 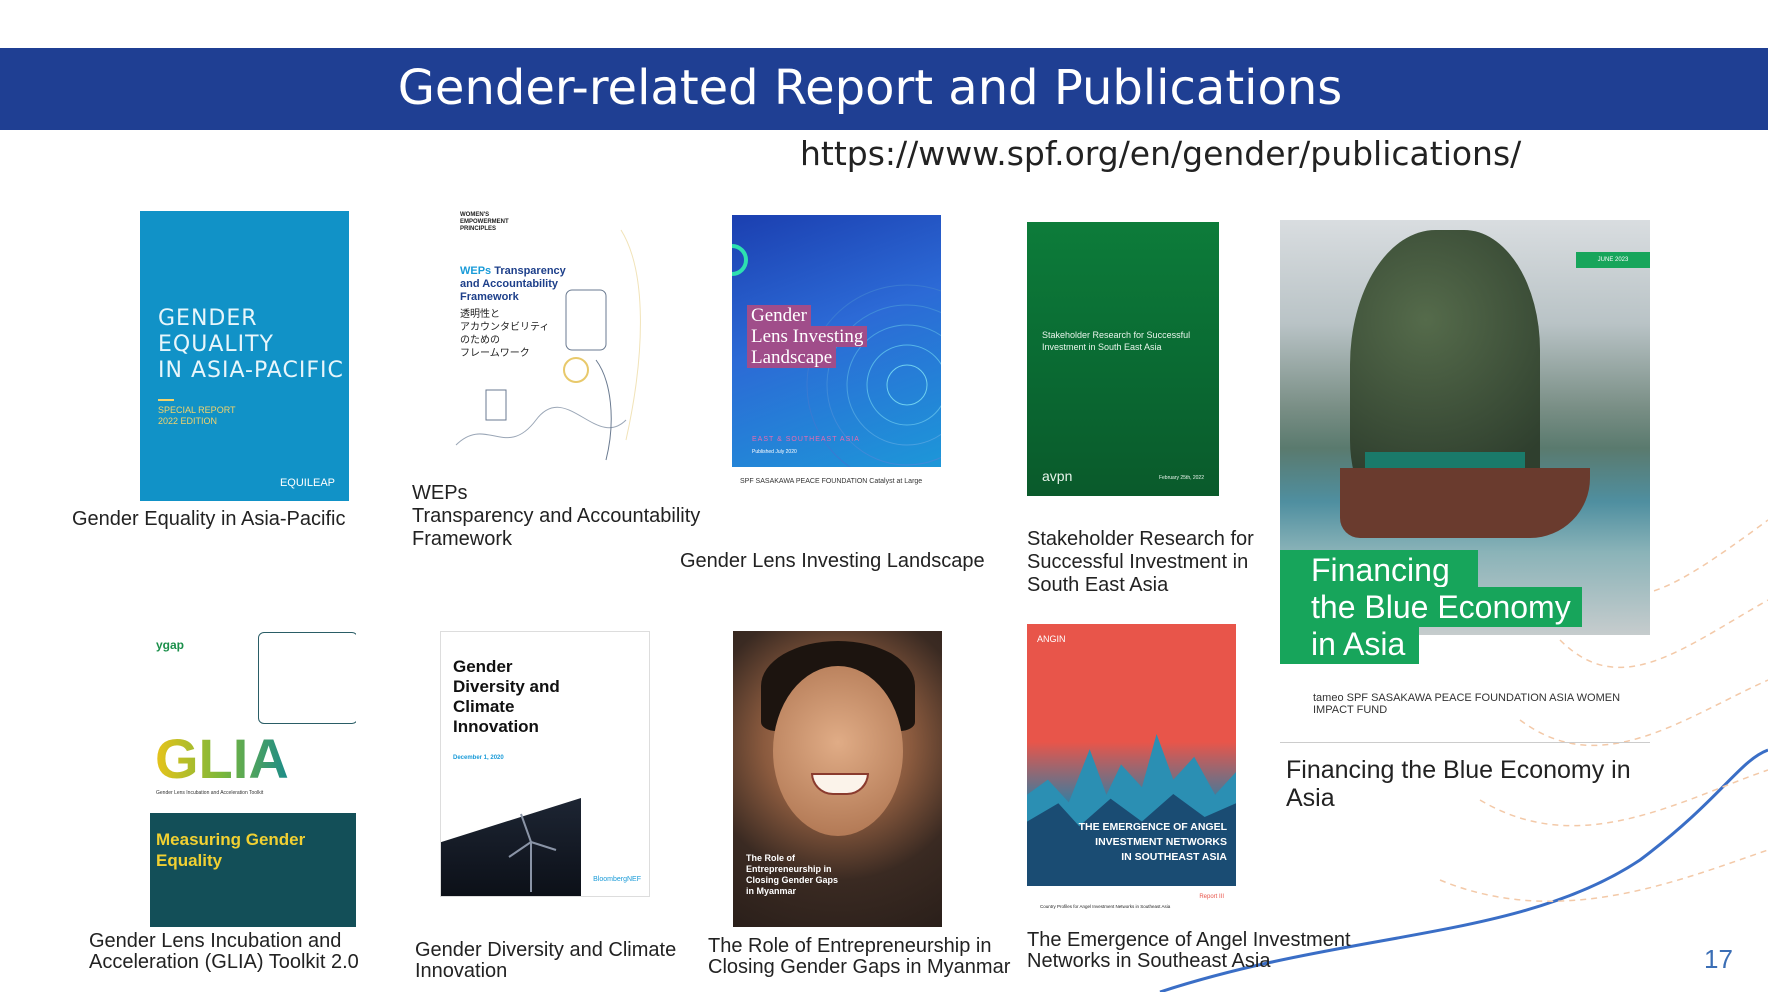 I want to click on cover-box: Measuring Gender Equality, so click(x=253, y=870).